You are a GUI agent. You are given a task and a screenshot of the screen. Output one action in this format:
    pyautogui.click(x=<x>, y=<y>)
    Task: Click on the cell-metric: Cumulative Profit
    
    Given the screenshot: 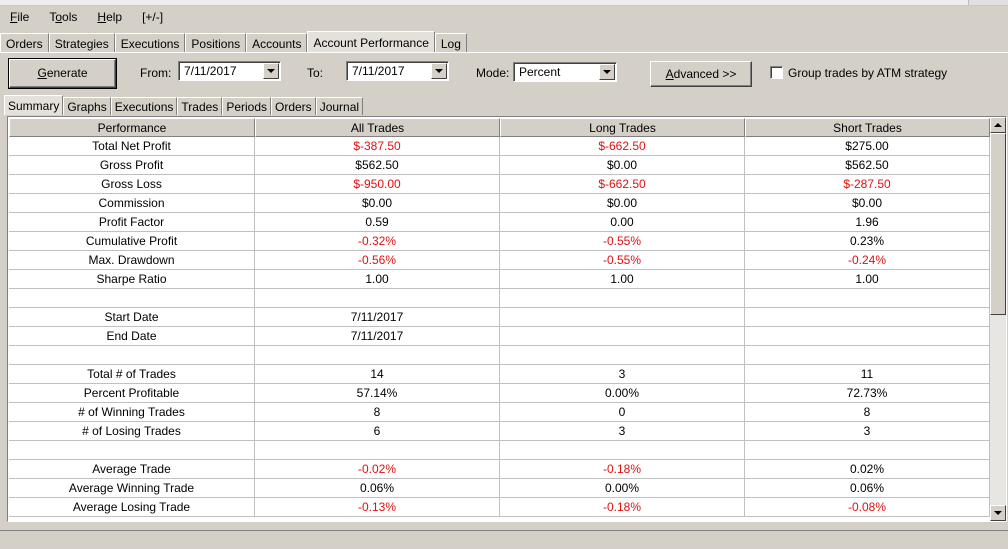 What is the action you would take?
    pyautogui.click(x=132, y=241)
    